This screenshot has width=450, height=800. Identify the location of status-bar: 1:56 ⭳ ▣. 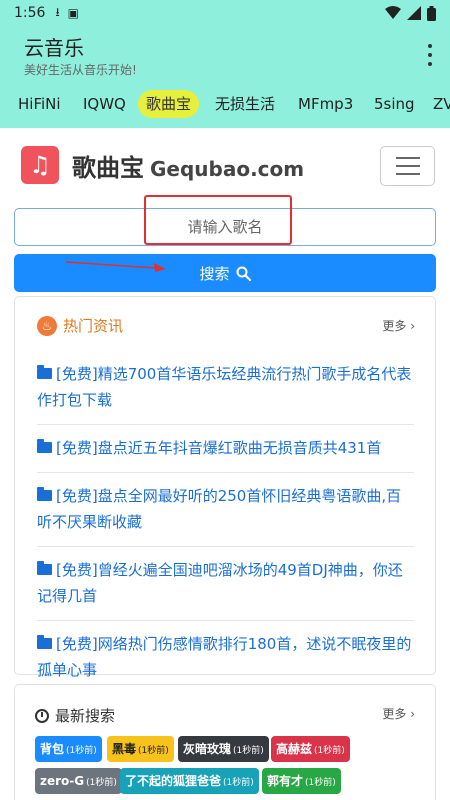
(225, 13).